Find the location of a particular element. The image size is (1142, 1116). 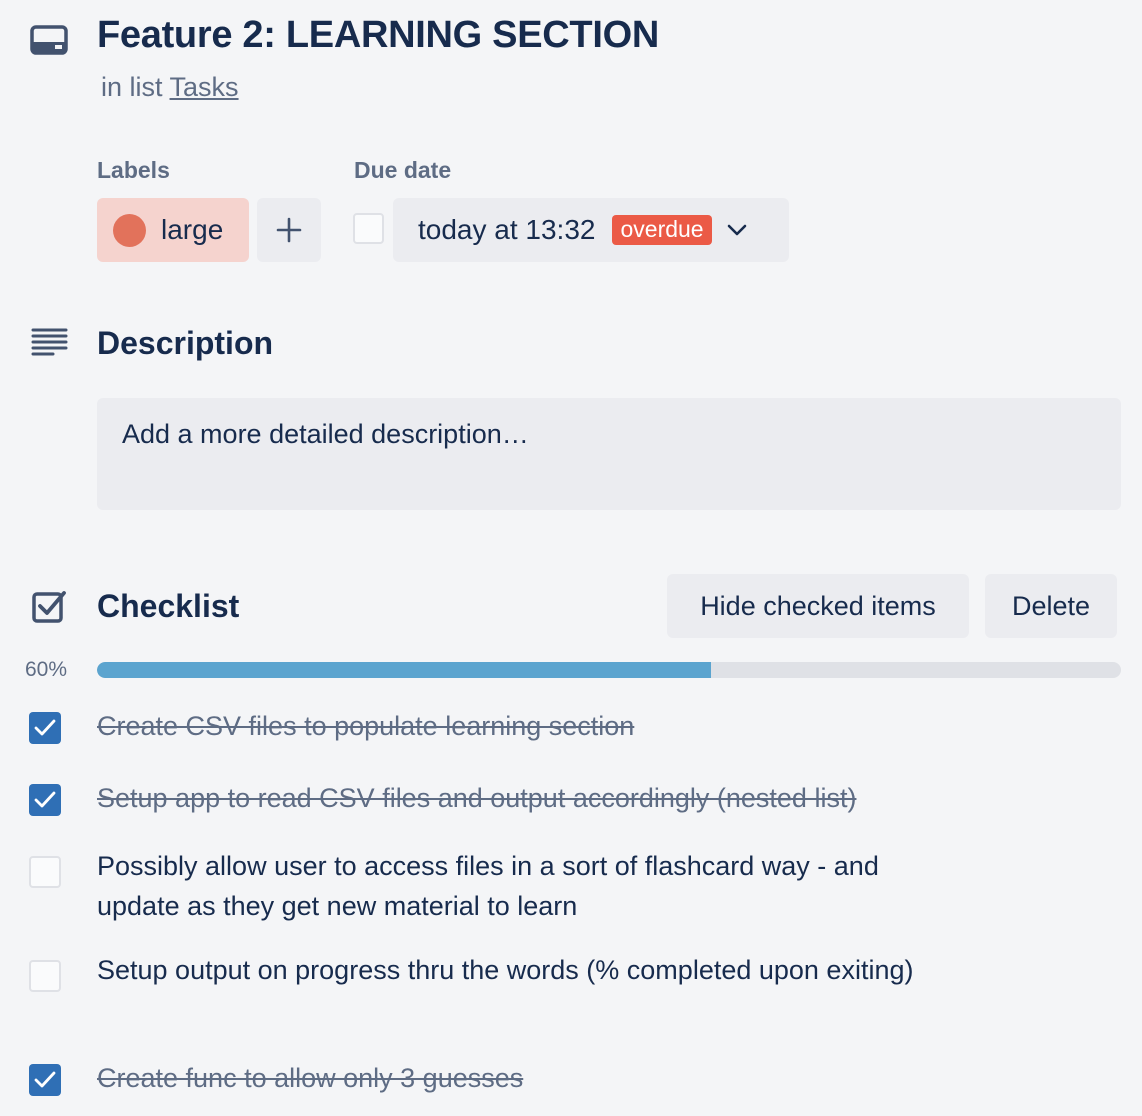

due-date-complete-checkbox is located at coordinates (368, 228).